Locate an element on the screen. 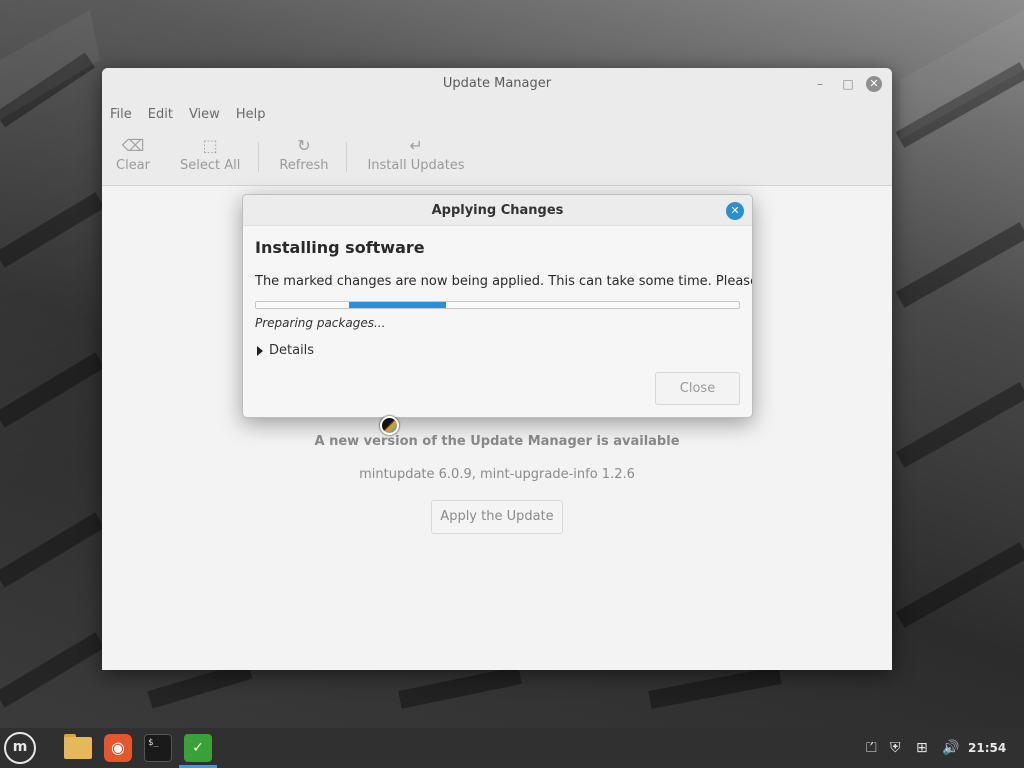 This screenshot has width=1024, height=768. firefox-icon: ◉ is located at coordinates (118, 748).